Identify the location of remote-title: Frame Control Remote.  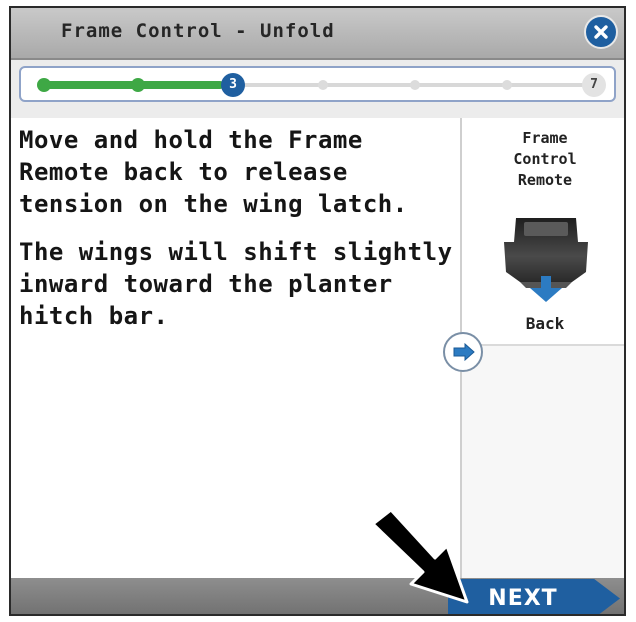
(545, 159).